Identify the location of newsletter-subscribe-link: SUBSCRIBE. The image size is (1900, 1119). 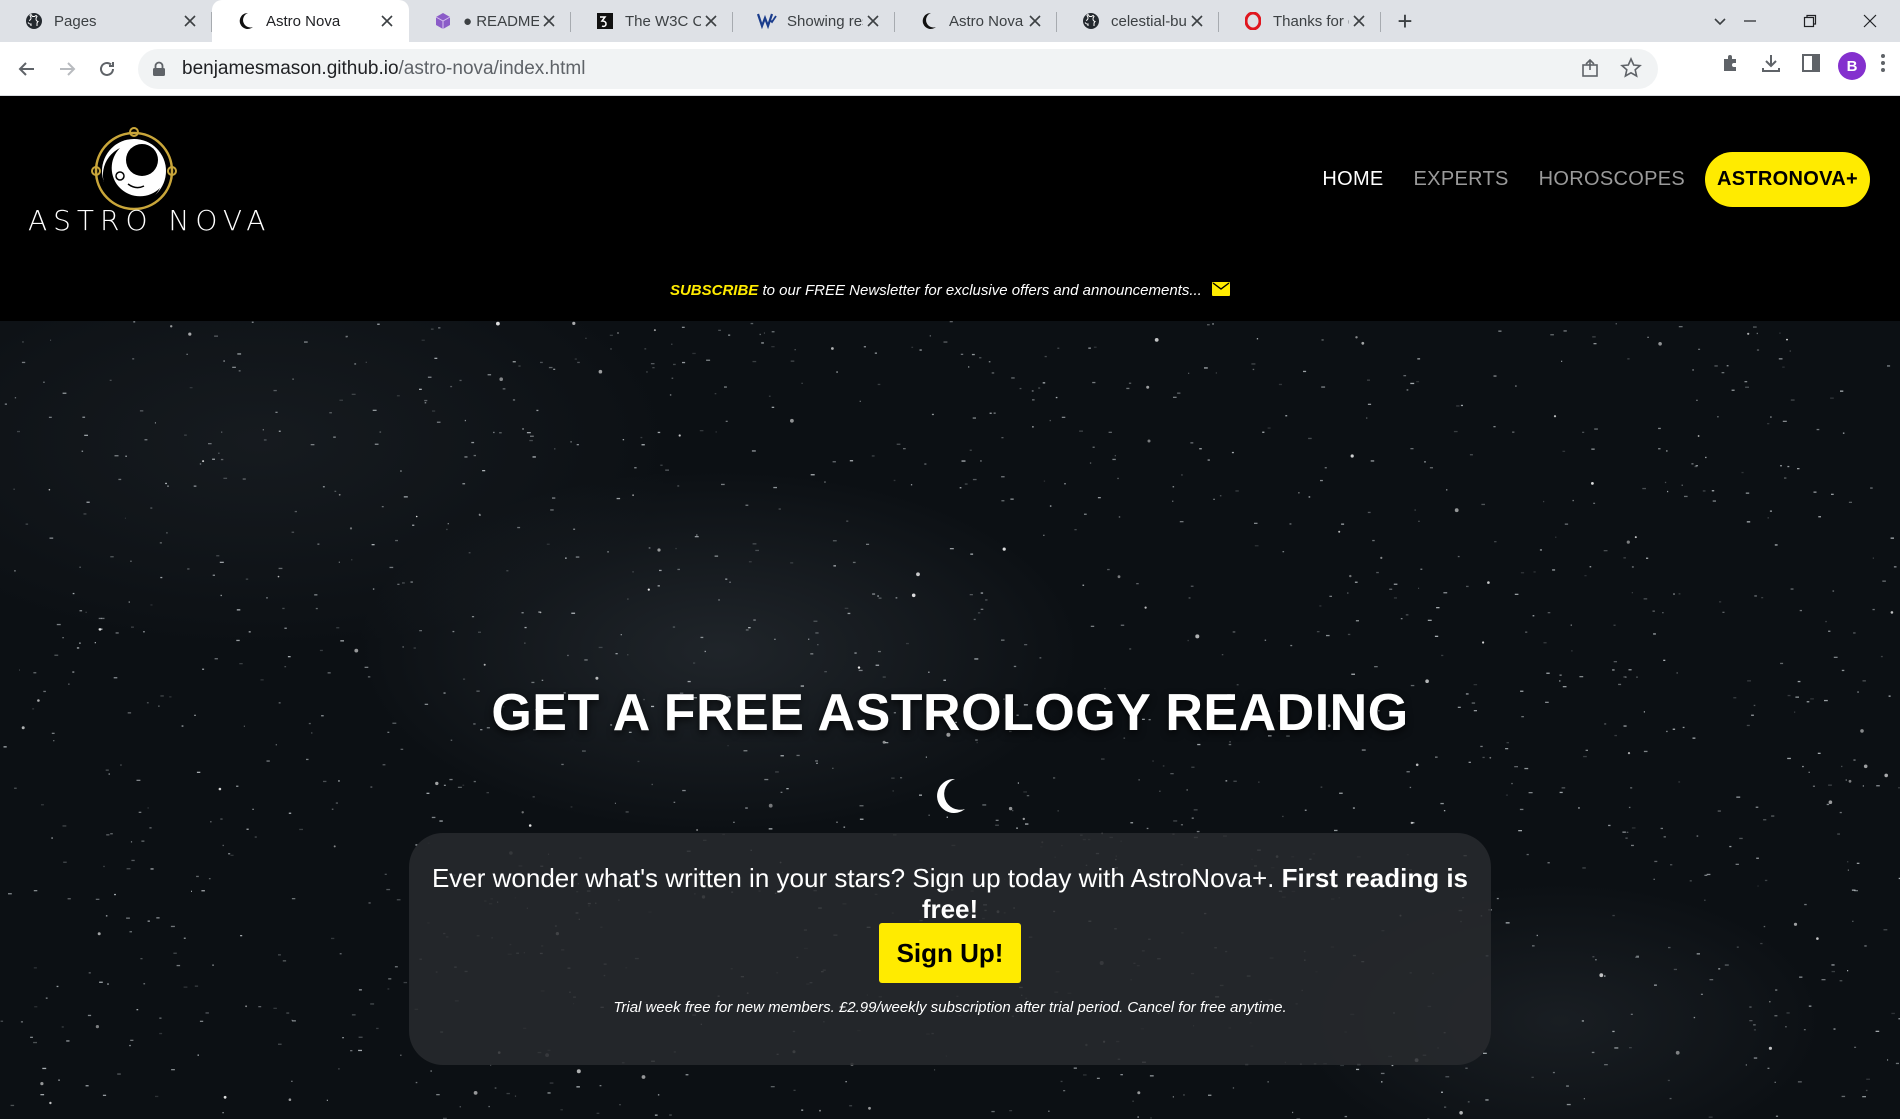
(714, 290).